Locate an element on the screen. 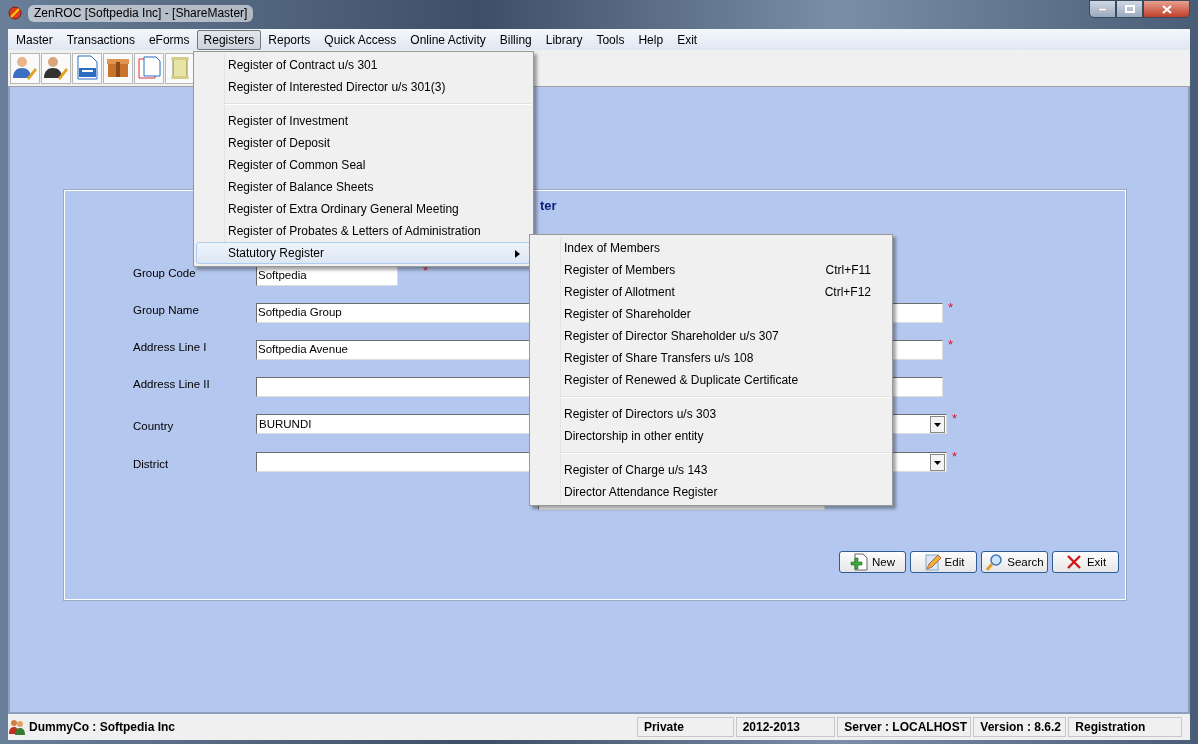  field-label: Address Line II is located at coordinates (172, 383).